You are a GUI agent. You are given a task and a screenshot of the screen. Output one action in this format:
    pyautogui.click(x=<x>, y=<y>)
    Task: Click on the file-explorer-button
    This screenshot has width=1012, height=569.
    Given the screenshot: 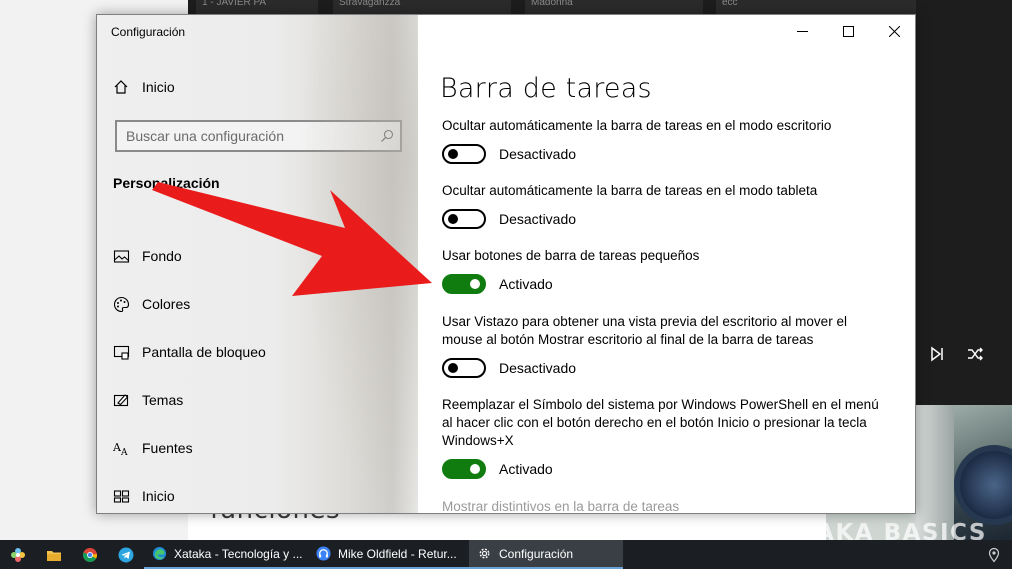 What is the action you would take?
    pyautogui.click(x=54, y=554)
    